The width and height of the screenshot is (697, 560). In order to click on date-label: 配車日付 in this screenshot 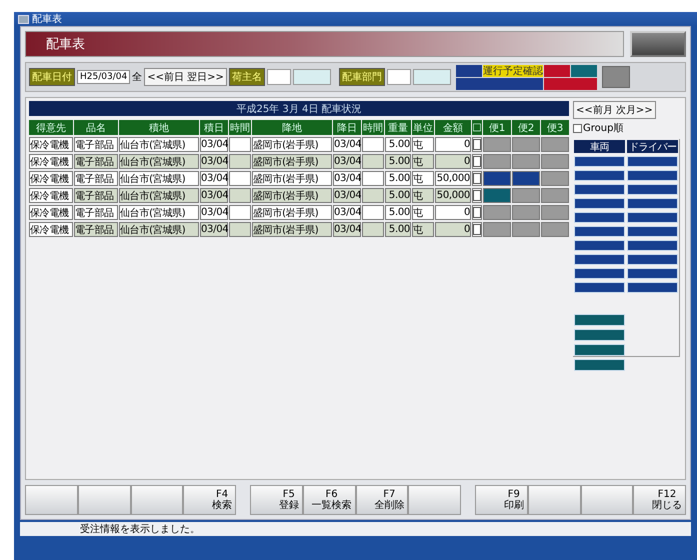, I will do `click(52, 77)`.